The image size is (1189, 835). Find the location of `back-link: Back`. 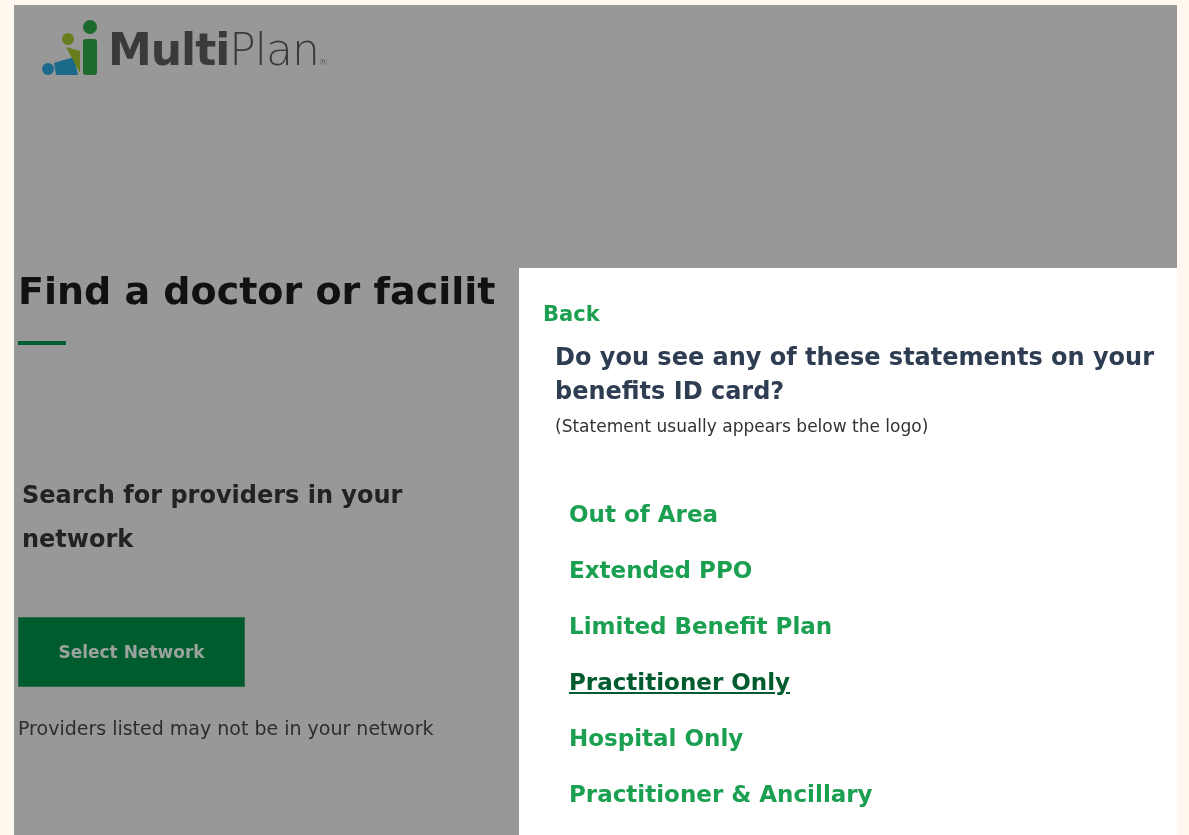

back-link: Back is located at coordinates (571, 314).